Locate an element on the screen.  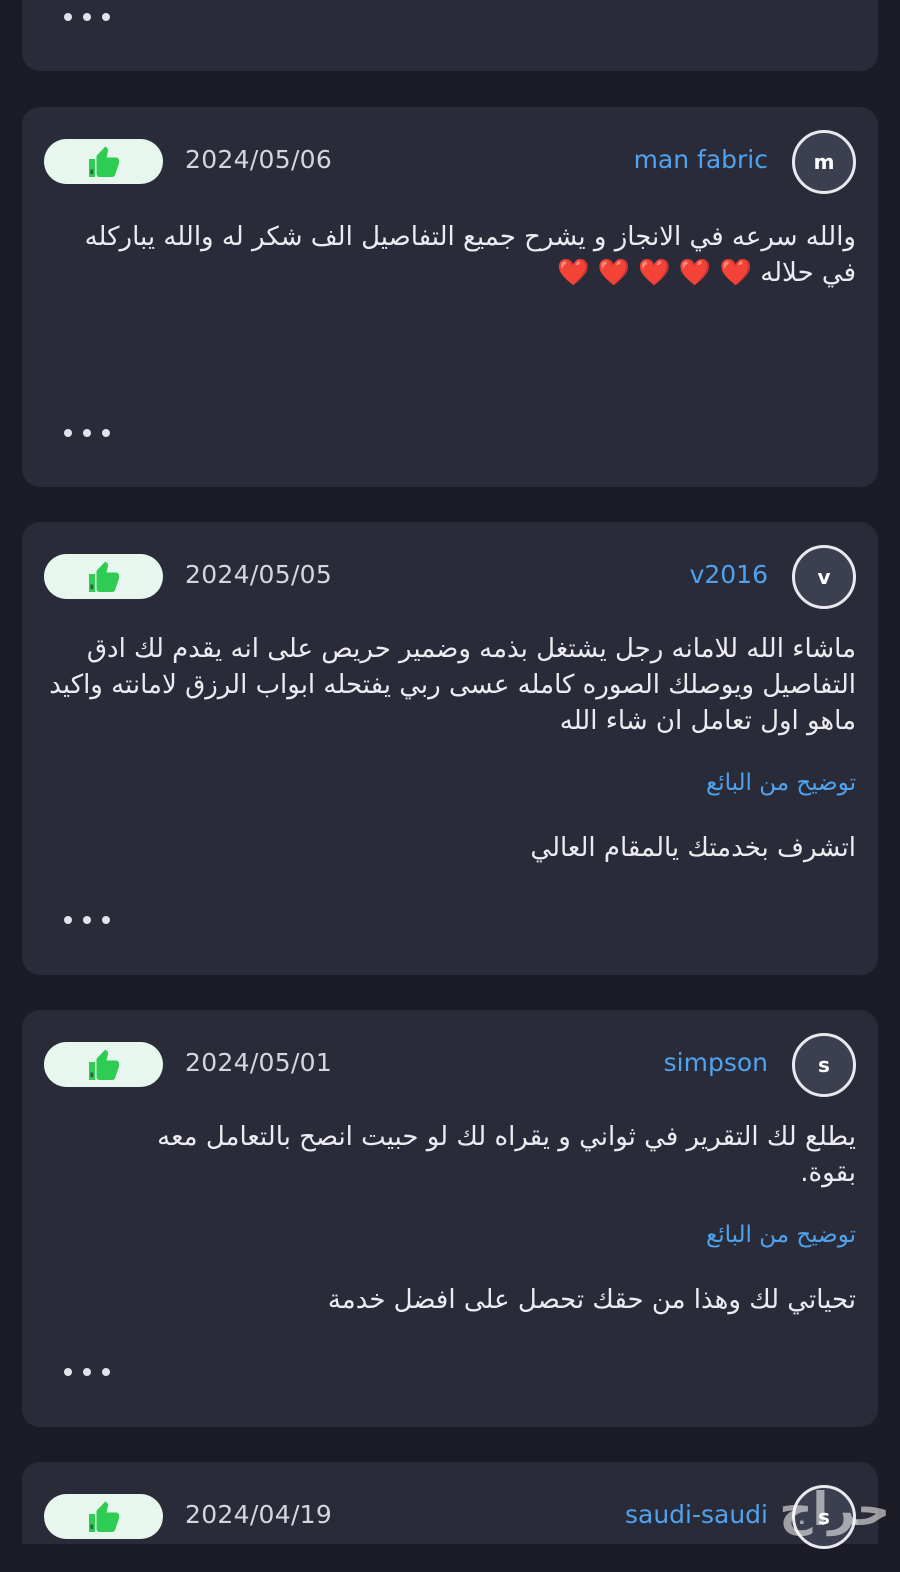
reviewer-name-link: v2016 is located at coordinates (729, 574).